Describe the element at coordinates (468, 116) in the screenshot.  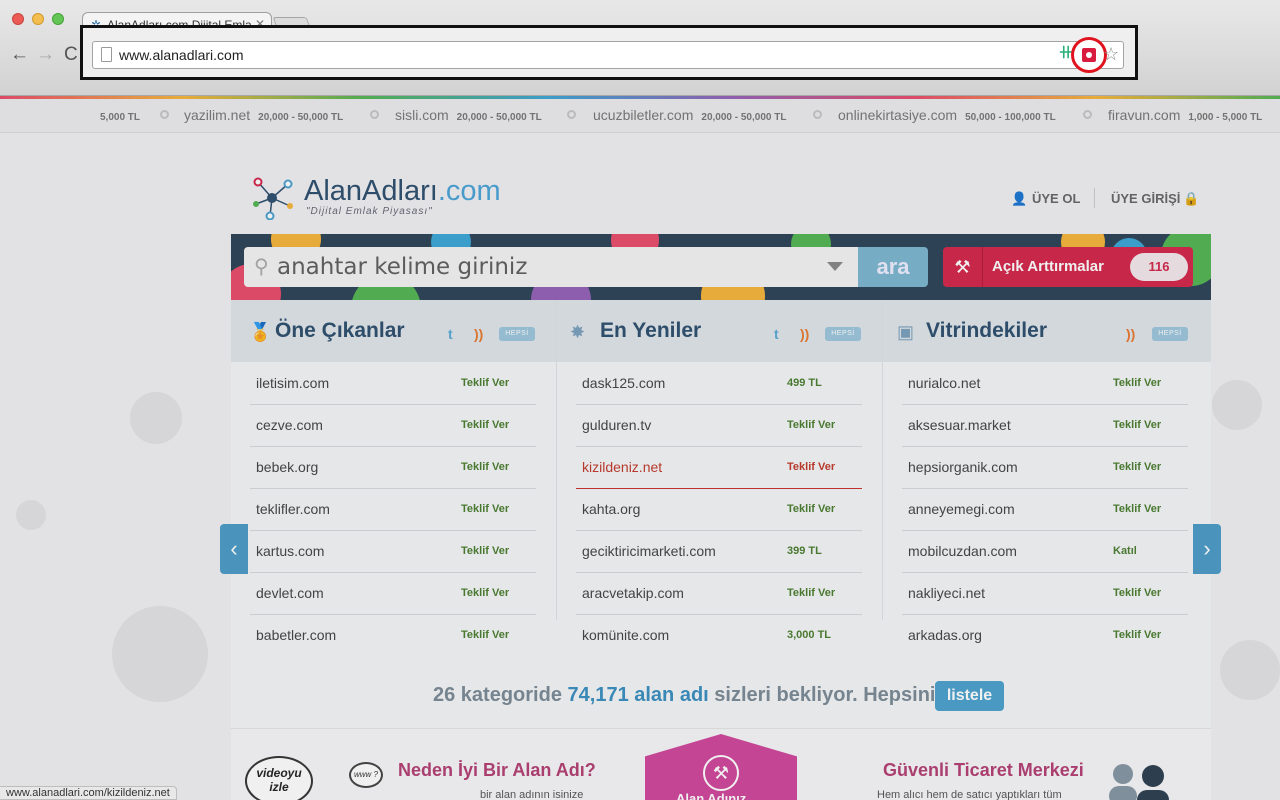
I see `ticker-item: sisli.com 20,000 - 50,000 TL` at that location.